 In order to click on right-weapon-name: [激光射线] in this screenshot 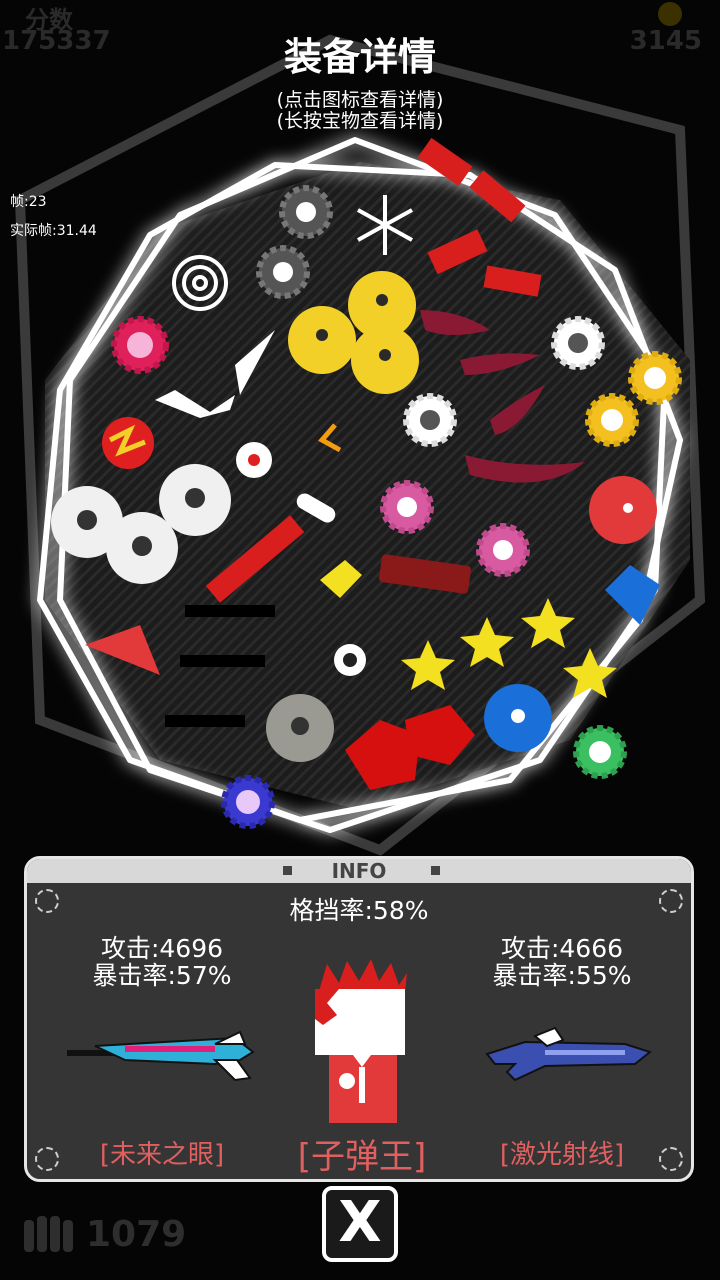, I will do `click(562, 1152)`.